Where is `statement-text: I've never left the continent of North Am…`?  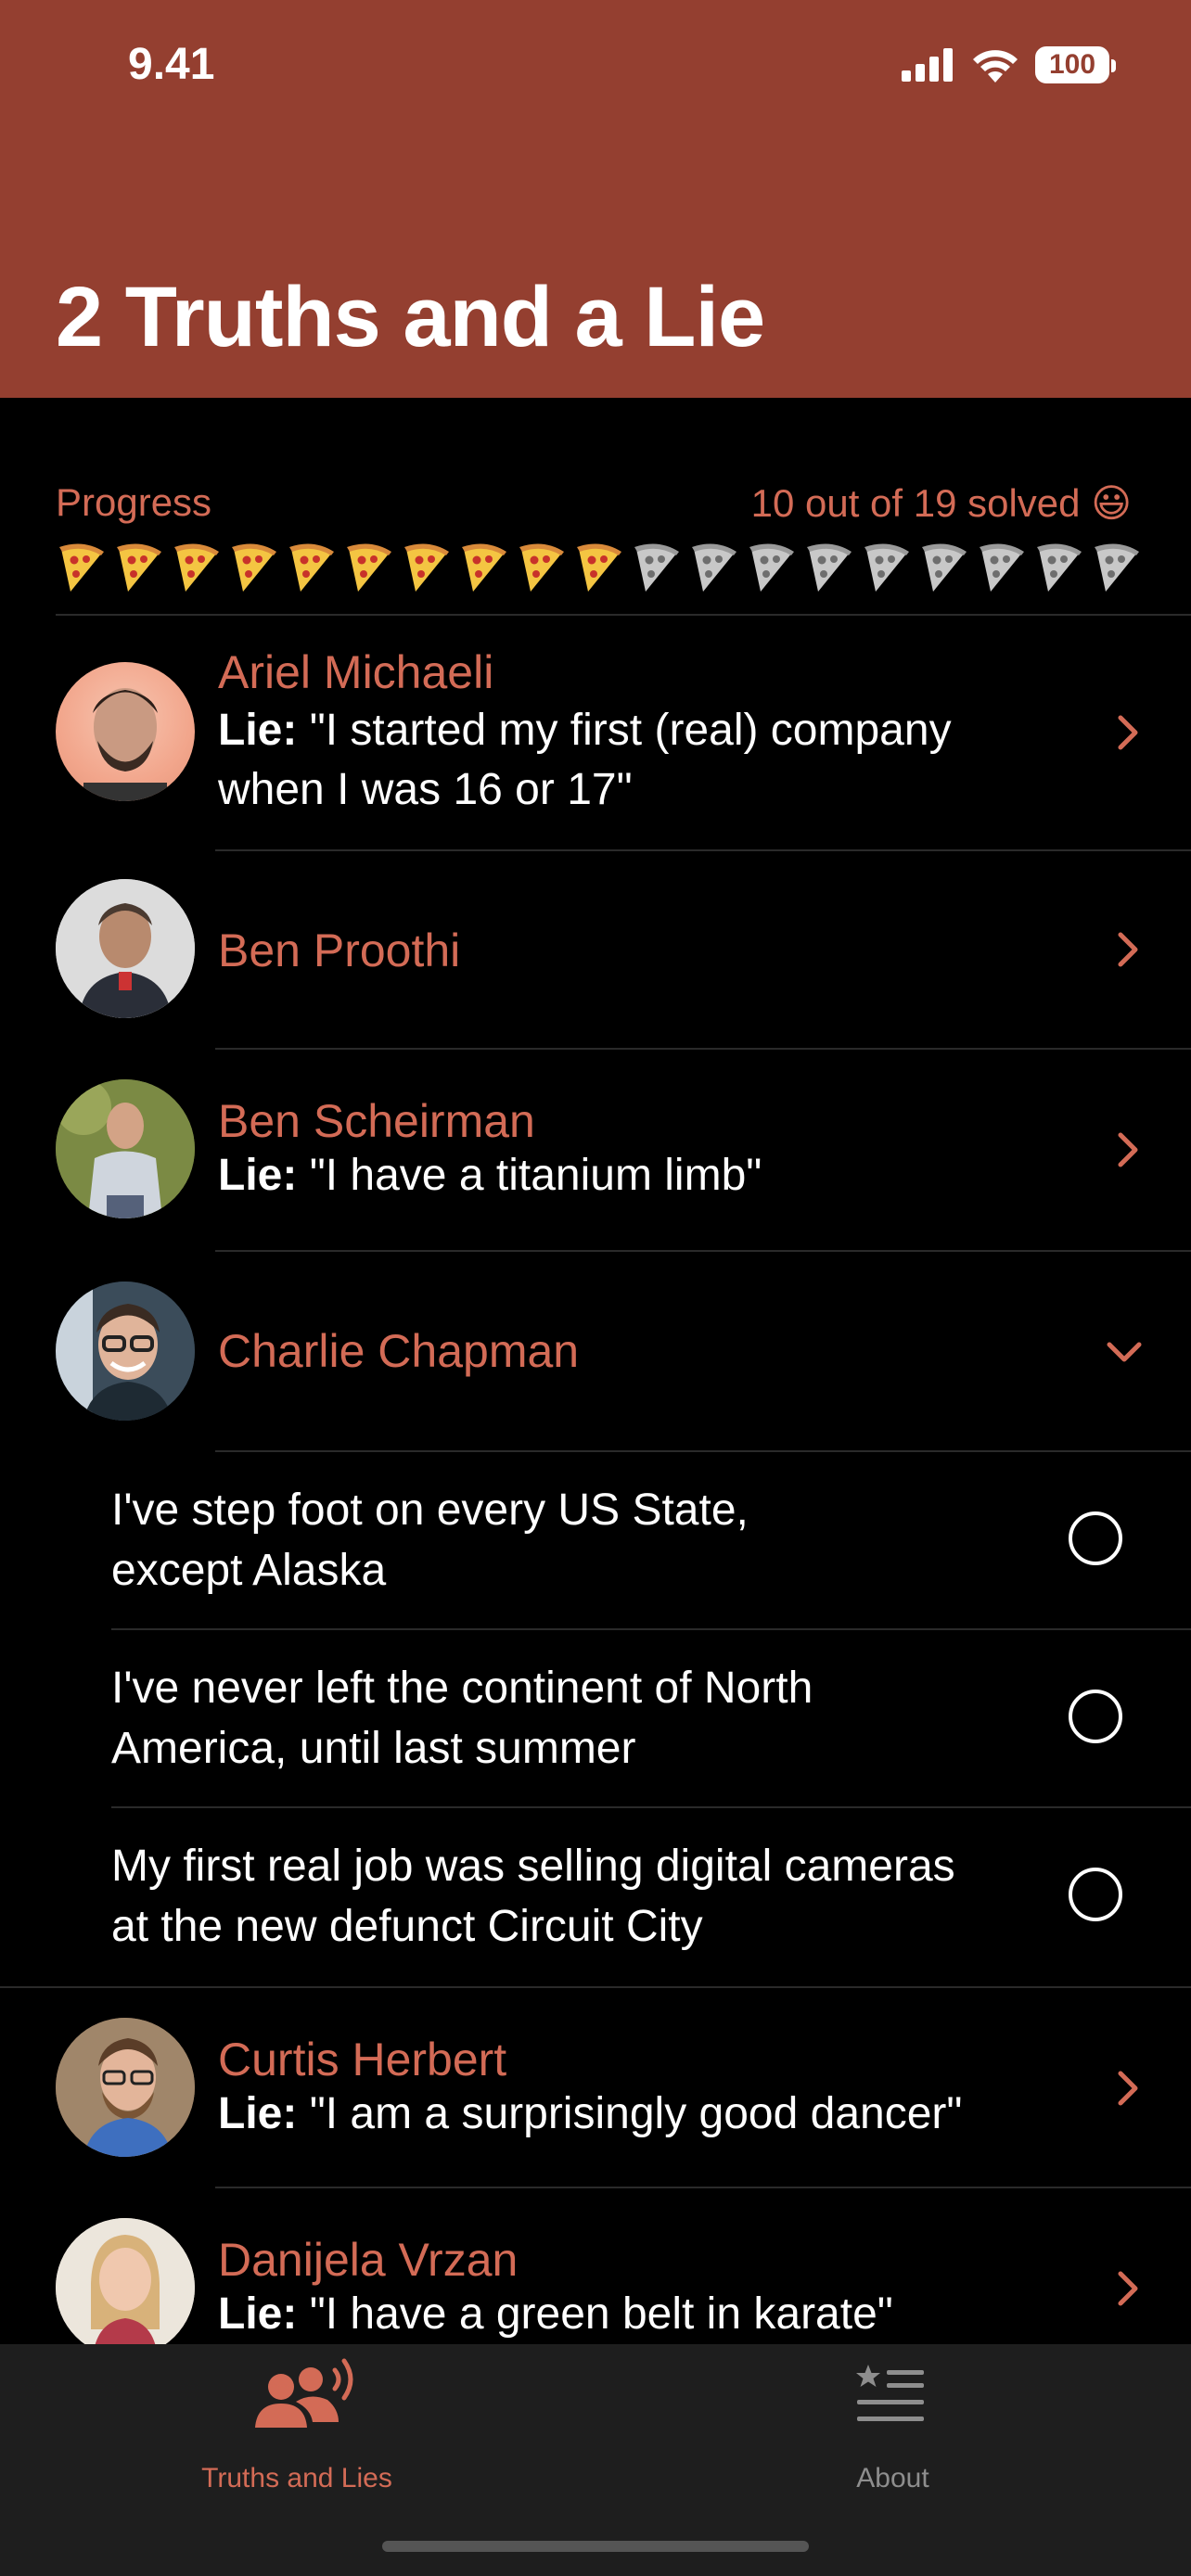 statement-text: I've never left the continent of North Am… is located at coordinates (575, 1719).